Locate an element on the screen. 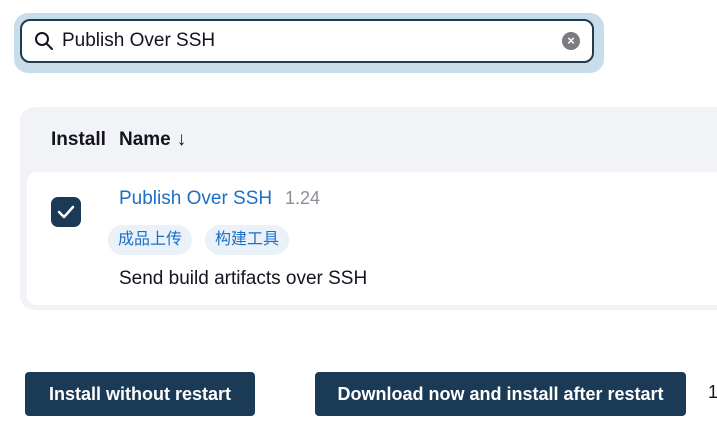 This screenshot has height=444, width=717. truncated-text: 1 is located at coordinates (712, 392).